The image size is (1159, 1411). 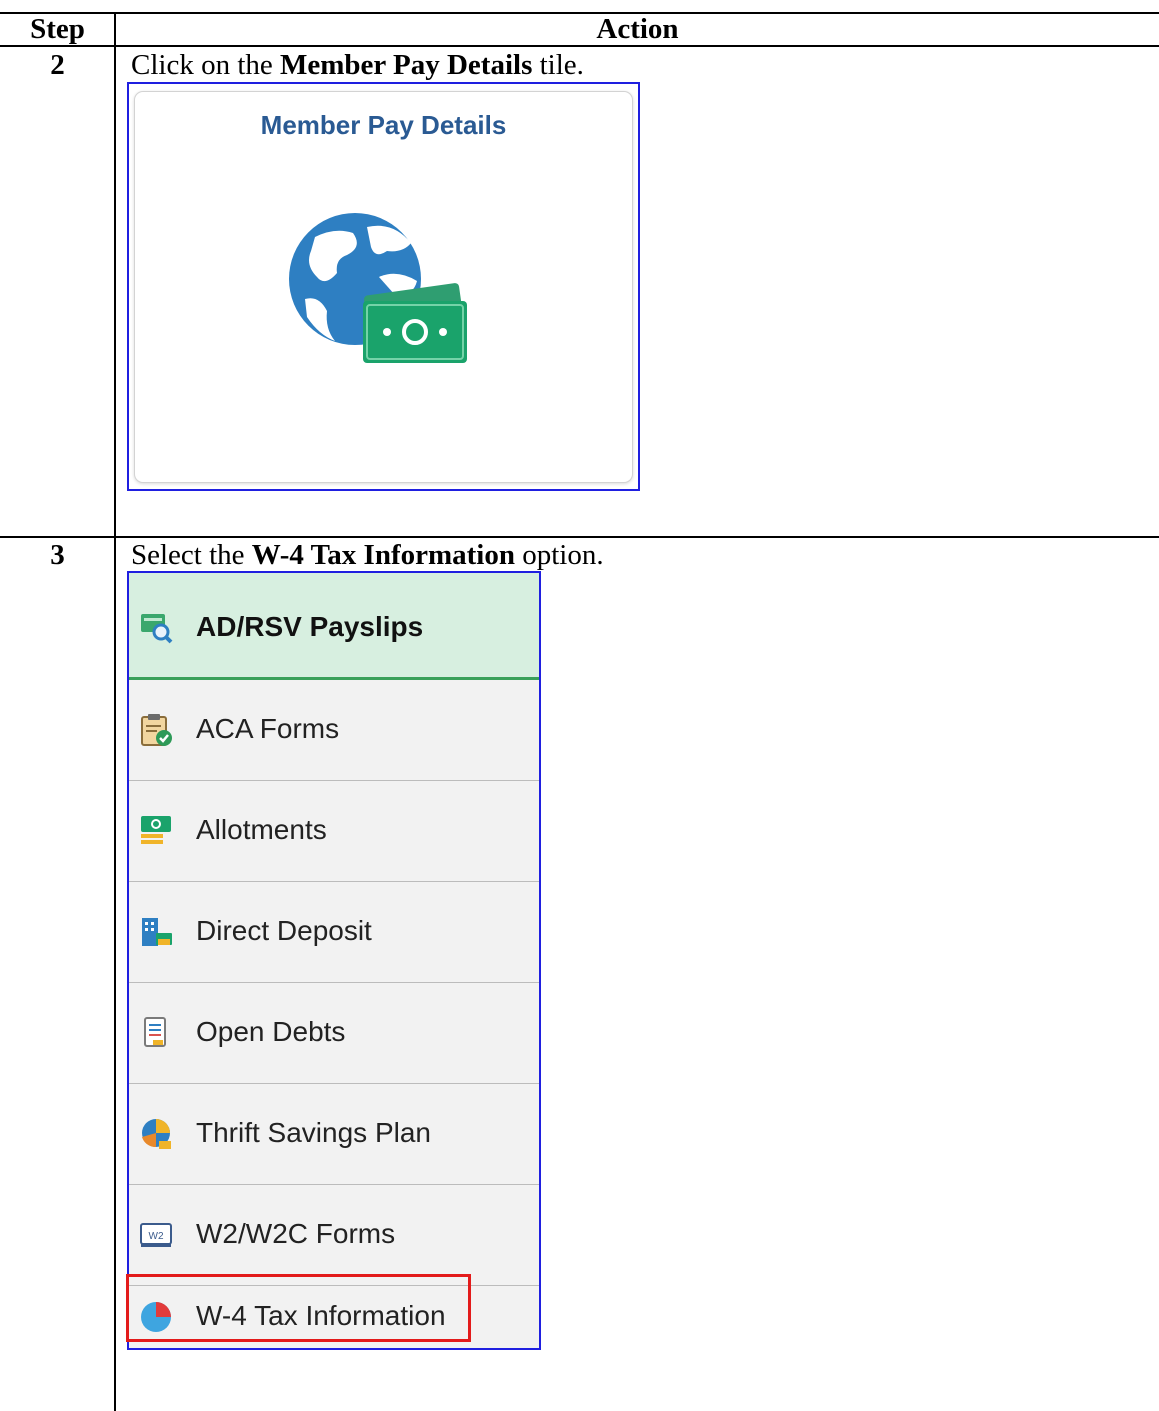 What do you see at coordinates (271, 1031) in the screenshot?
I see `menu-item-label: Open Debts` at bounding box center [271, 1031].